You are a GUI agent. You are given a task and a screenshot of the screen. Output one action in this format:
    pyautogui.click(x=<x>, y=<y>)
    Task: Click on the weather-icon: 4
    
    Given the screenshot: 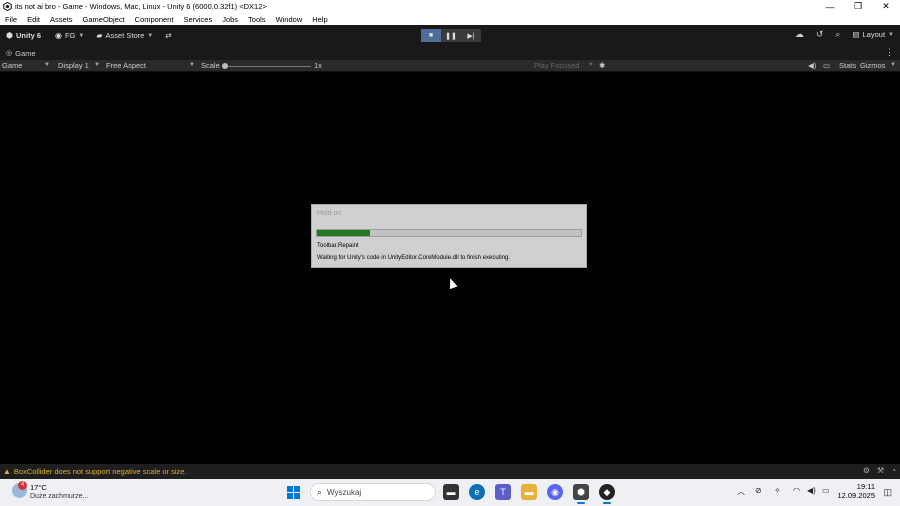 What is the action you would take?
    pyautogui.click(x=19, y=489)
    